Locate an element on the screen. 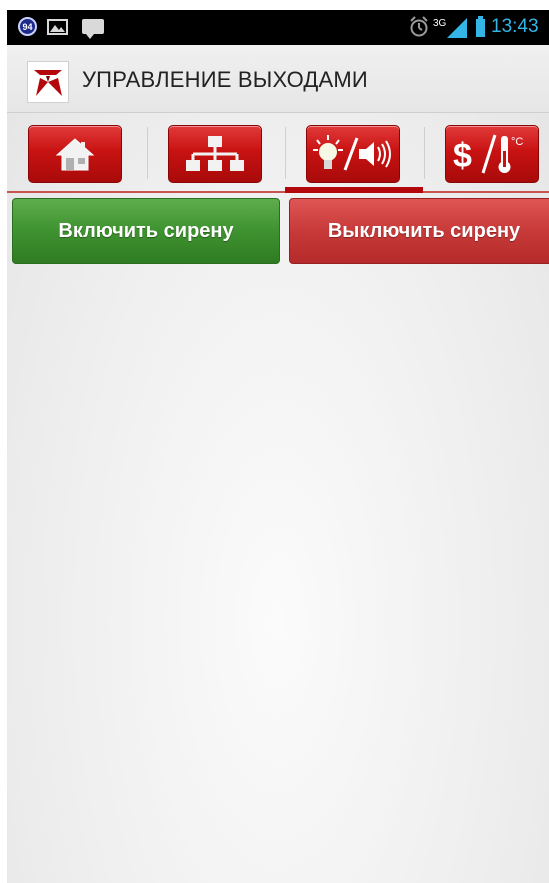 The image size is (549, 883). alarm-clock-icon is located at coordinates (419, 29).